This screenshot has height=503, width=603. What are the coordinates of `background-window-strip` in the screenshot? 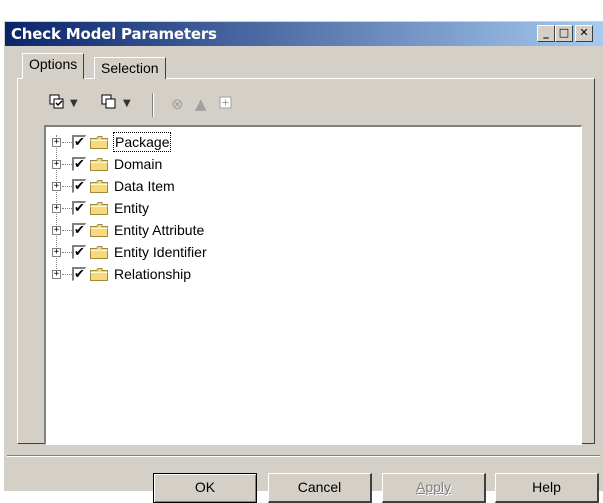 It's located at (301, 11).